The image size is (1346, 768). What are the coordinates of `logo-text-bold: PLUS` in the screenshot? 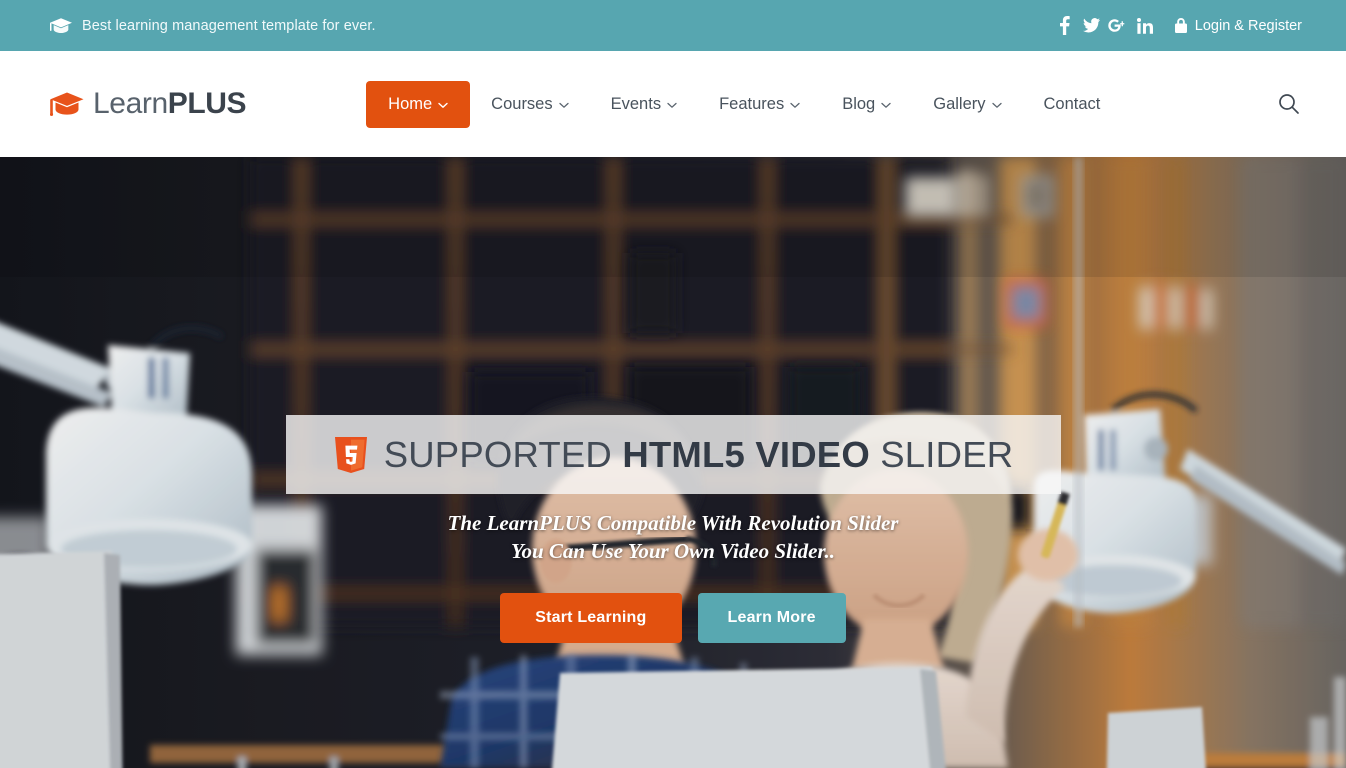 It's located at (207, 103).